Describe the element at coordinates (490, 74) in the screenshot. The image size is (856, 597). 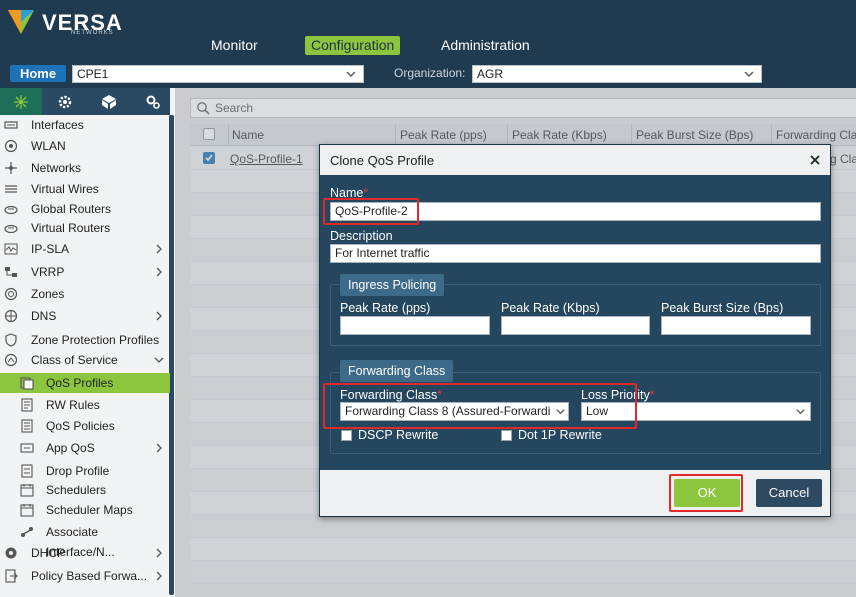
I see `organization-select-value: AGR` at that location.